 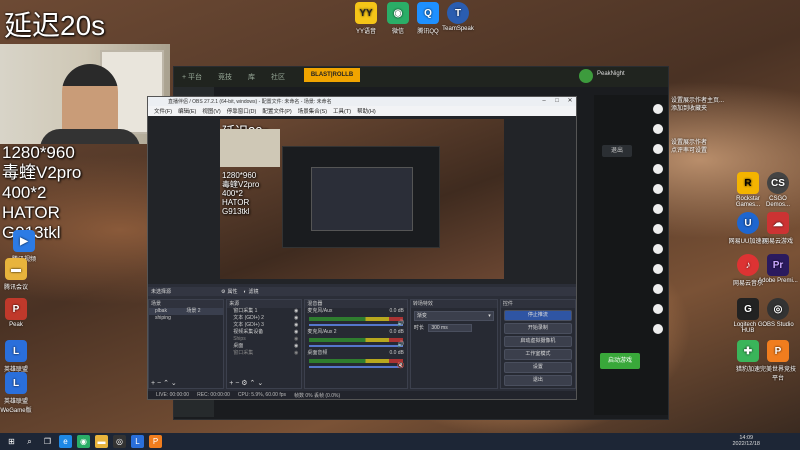 What do you see at coordinates (332, 75) in the screenshot?
I see `client-banner: BLAST|ROLLB` at bounding box center [332, 75].